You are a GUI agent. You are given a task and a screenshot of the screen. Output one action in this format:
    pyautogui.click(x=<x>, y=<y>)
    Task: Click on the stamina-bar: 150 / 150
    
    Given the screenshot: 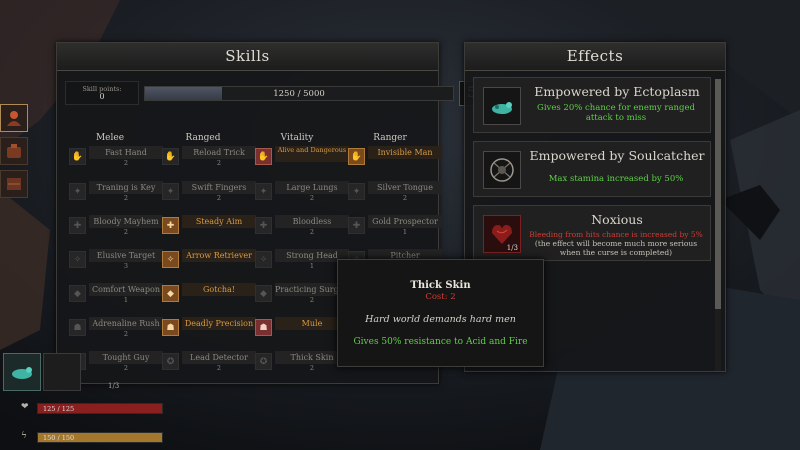 What is the action you would take?
    pyautogui.click(x=100, y=437)
    